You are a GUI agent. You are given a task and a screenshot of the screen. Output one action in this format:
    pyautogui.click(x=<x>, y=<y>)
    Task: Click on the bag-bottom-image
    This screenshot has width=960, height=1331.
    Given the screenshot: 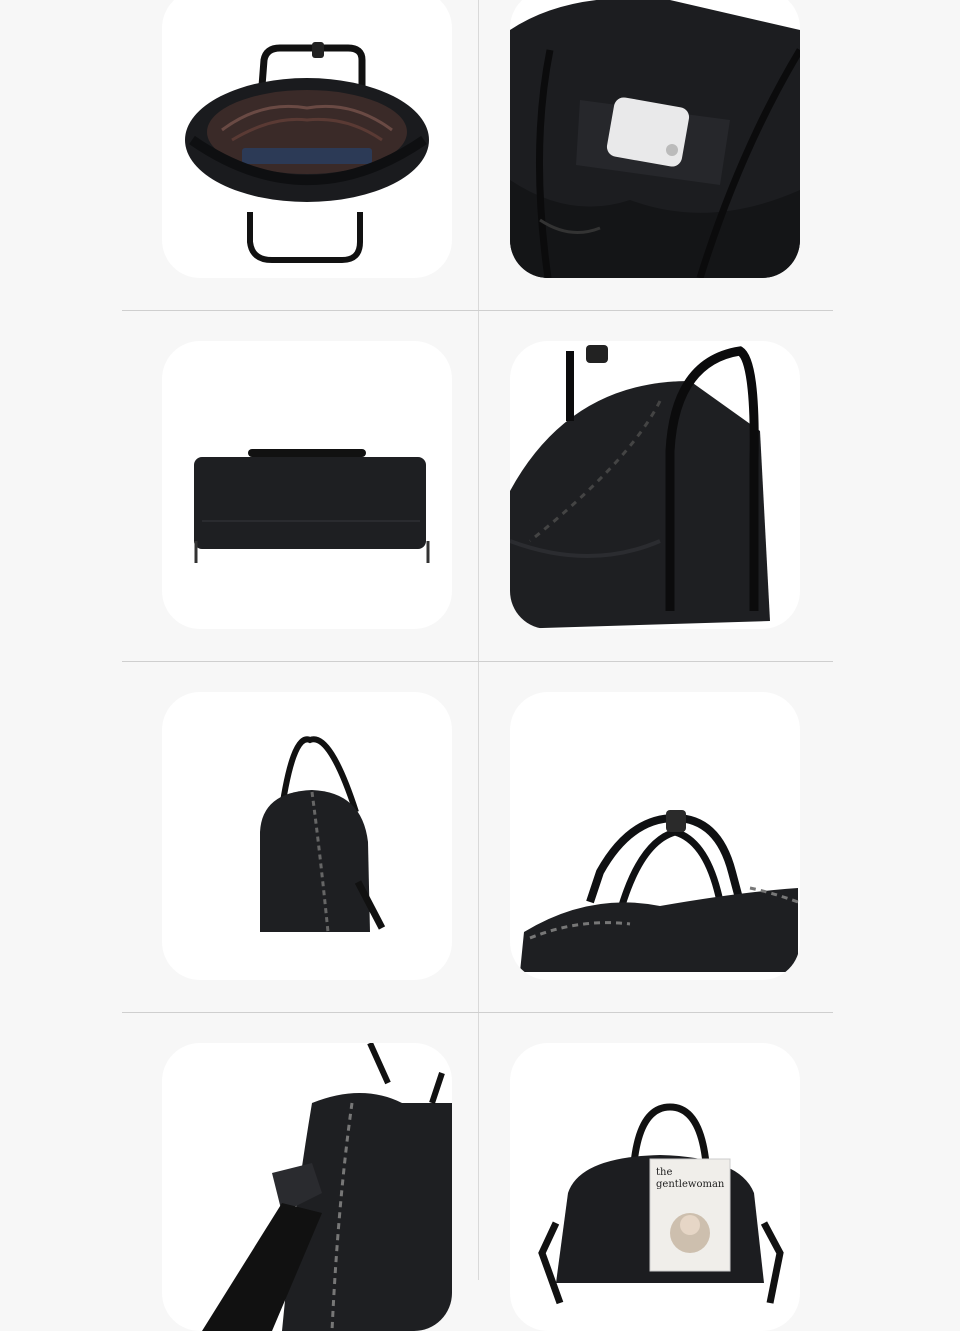 What is the action you would take?
    pyautogui.click(x=312, y=506)
    